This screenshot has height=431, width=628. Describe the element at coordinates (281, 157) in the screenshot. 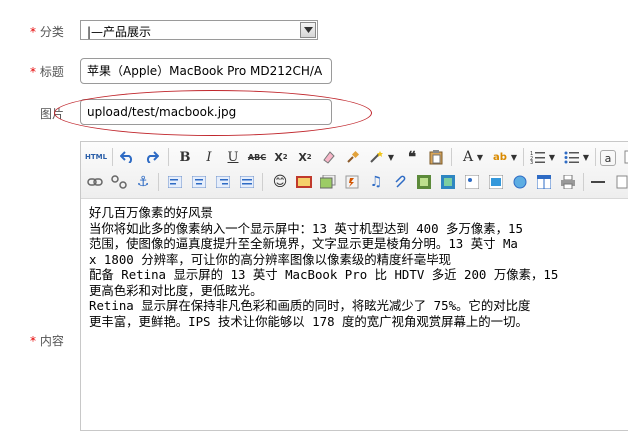

I see `superscript-icon: X2` at that location.